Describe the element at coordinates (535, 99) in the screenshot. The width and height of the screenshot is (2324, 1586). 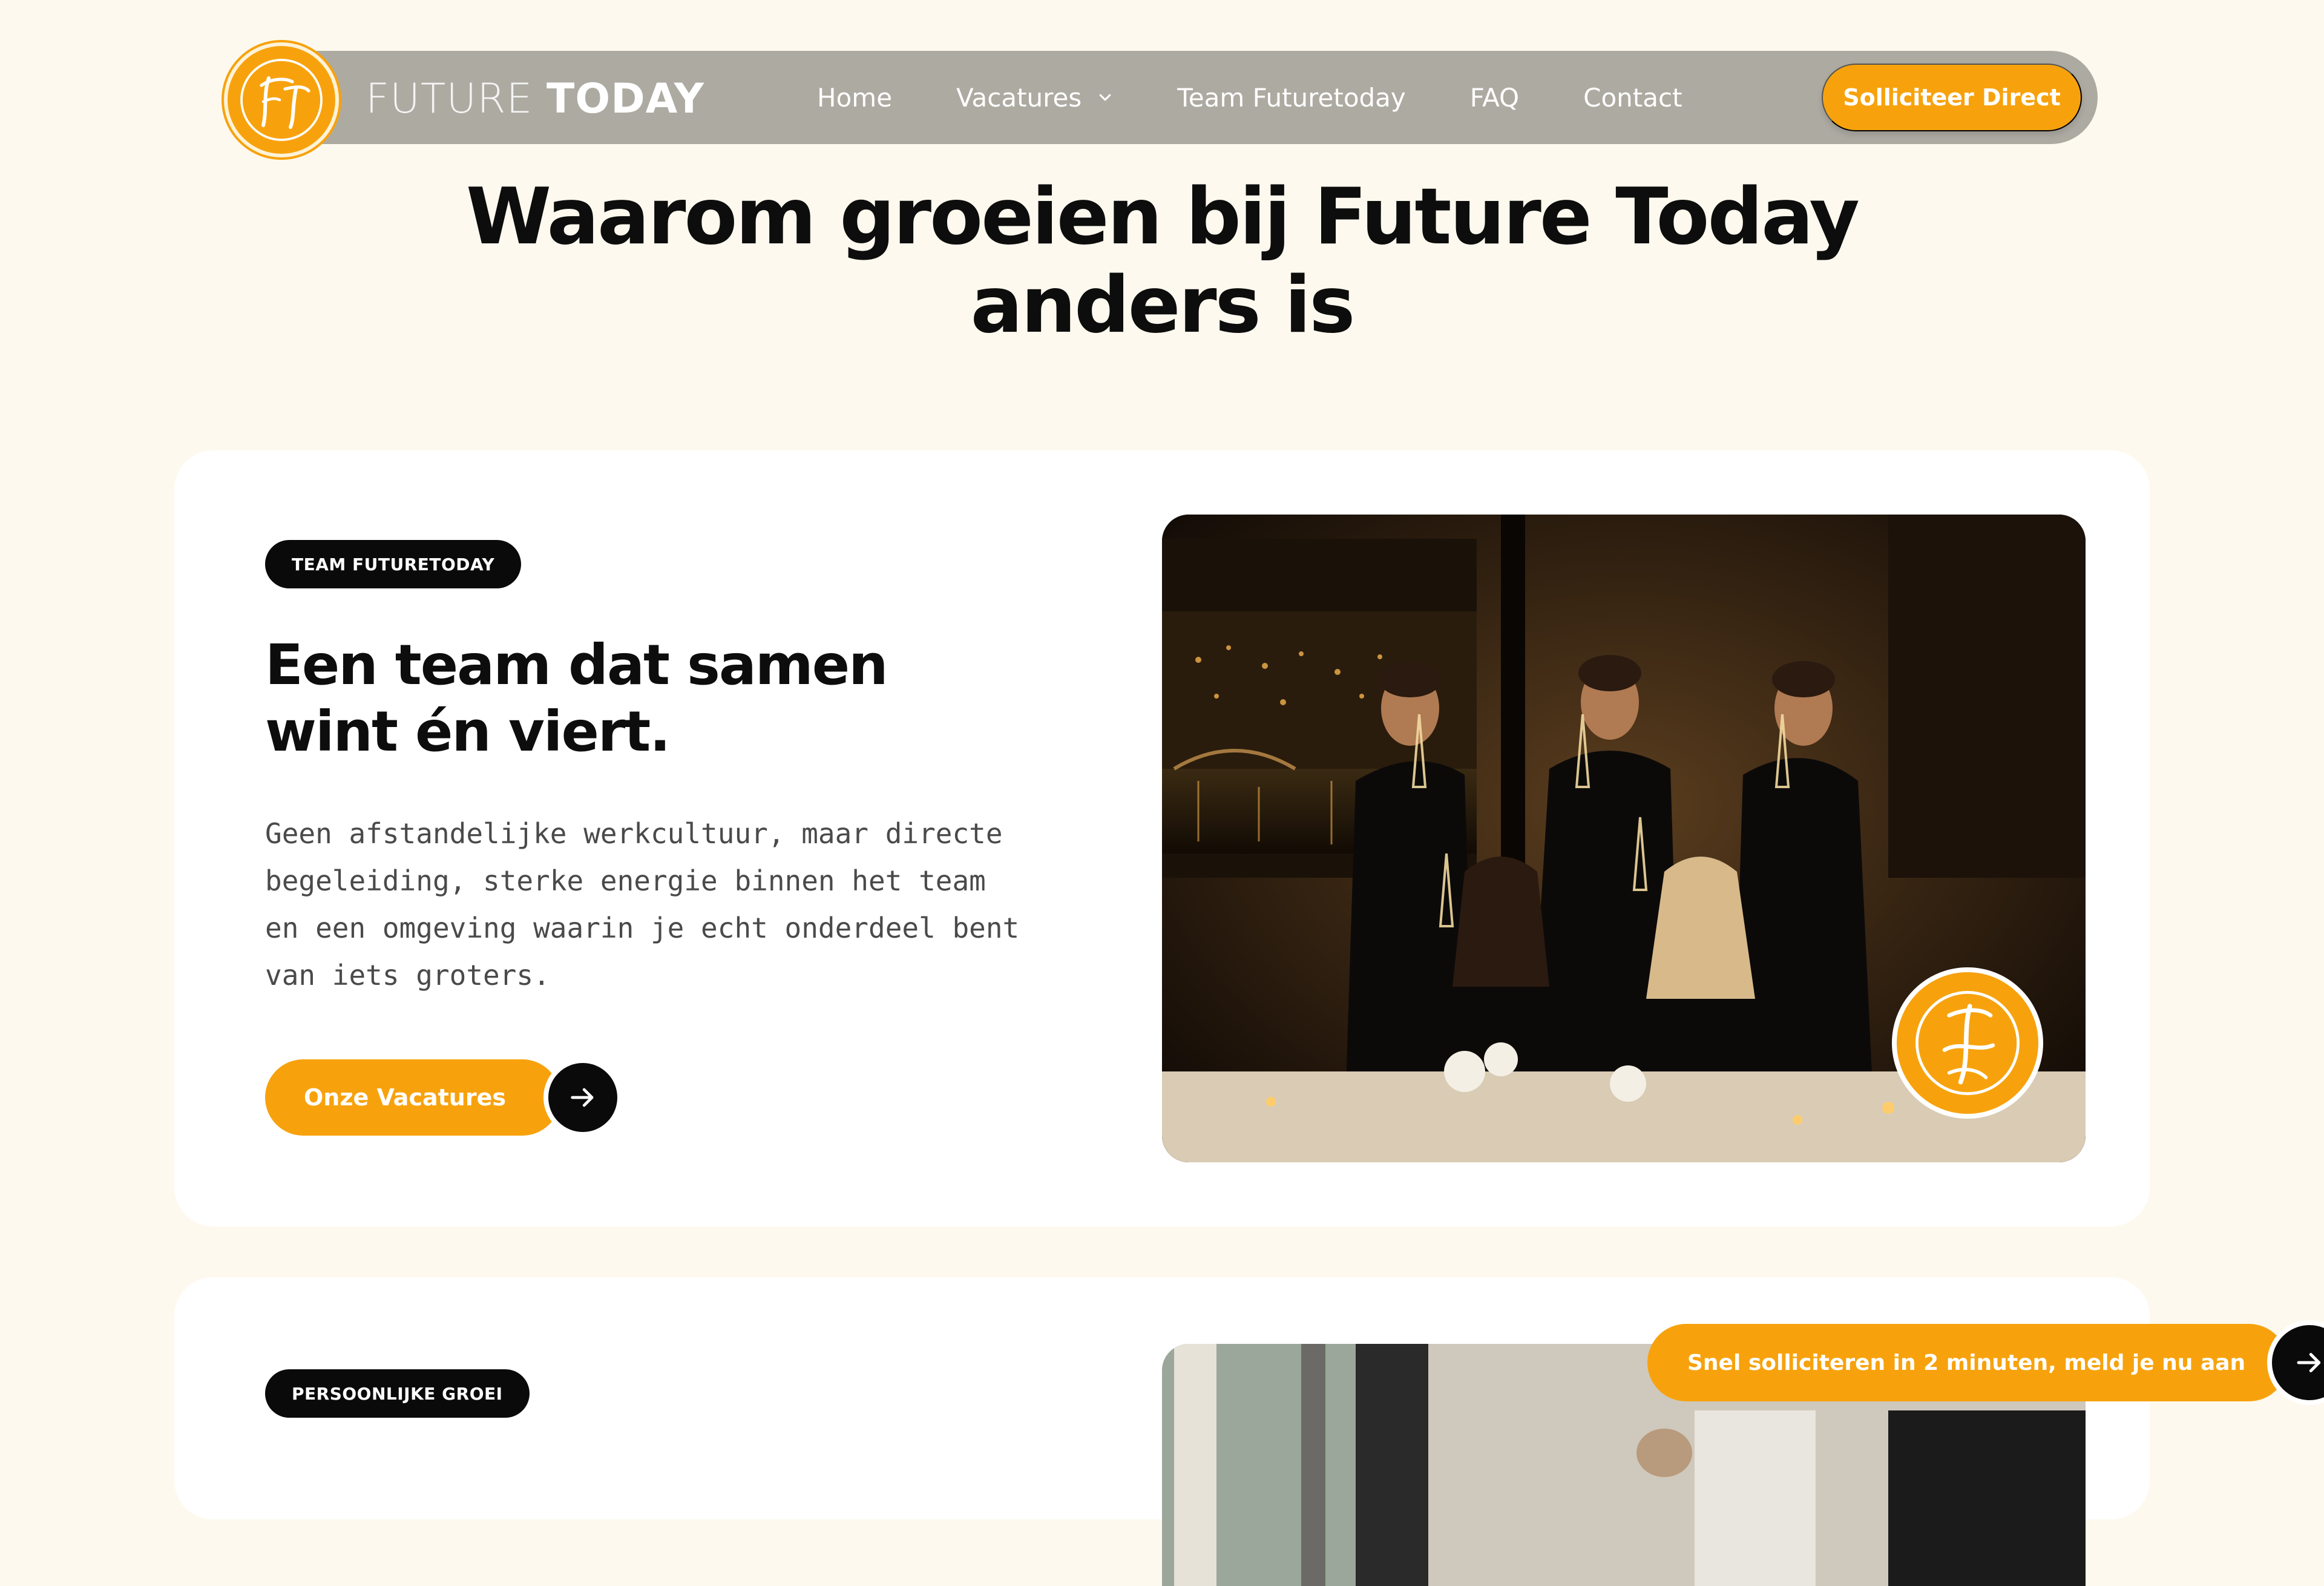
I see `brand-wordmark: FUTURE TODAY` at that location.